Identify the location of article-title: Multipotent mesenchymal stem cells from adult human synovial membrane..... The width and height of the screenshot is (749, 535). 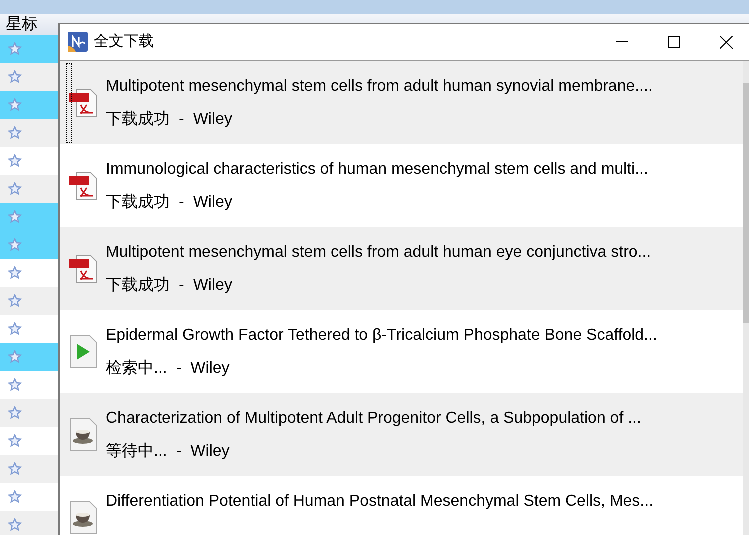
(379, 86).